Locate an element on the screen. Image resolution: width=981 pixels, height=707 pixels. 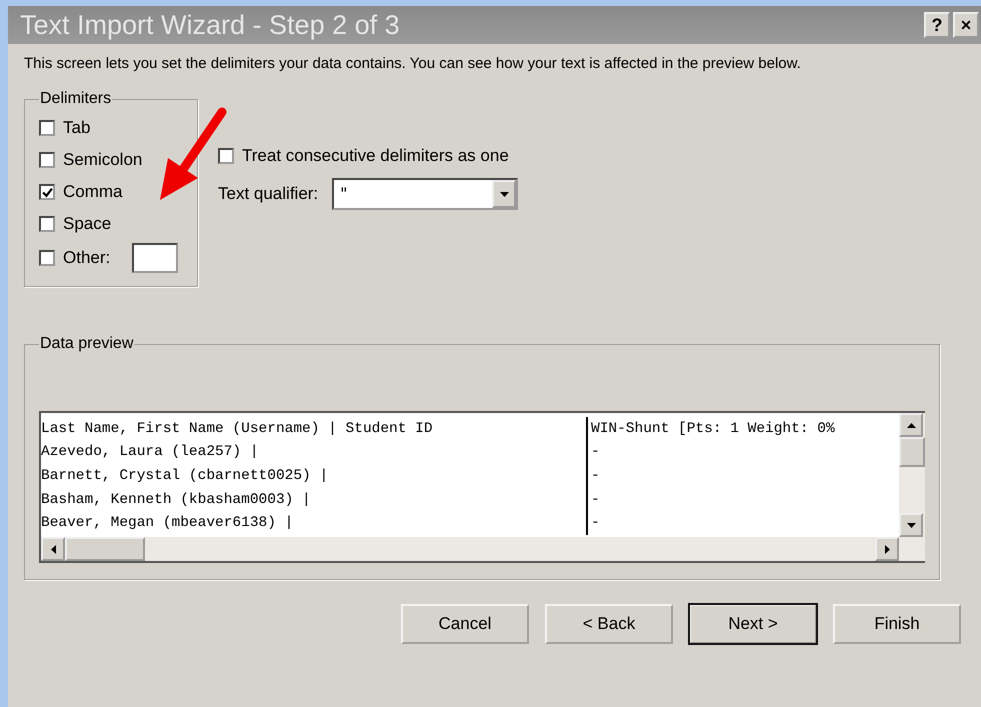
table-cell: Barnett, Crystal (cbarnett0025) | is located at coordinates (314, 476).